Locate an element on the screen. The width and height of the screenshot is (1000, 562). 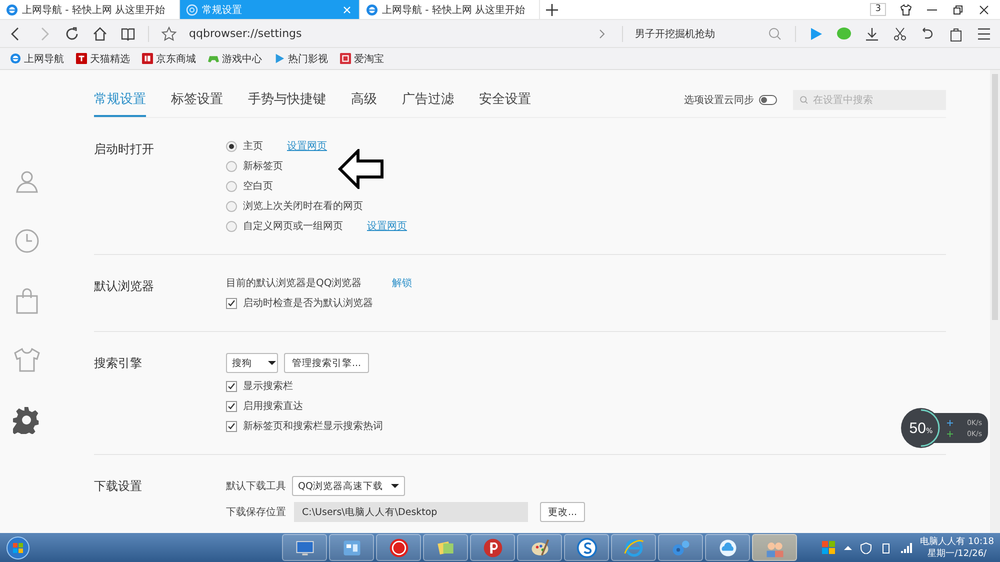
new-tab-icon is located at coordinates (552, 10).